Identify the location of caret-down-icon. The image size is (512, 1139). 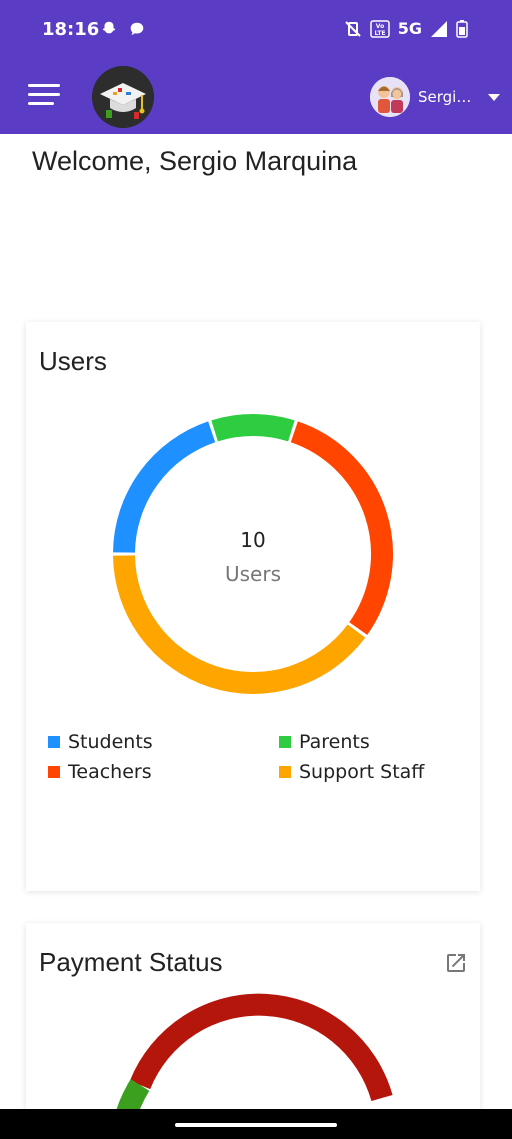
(494, 97).